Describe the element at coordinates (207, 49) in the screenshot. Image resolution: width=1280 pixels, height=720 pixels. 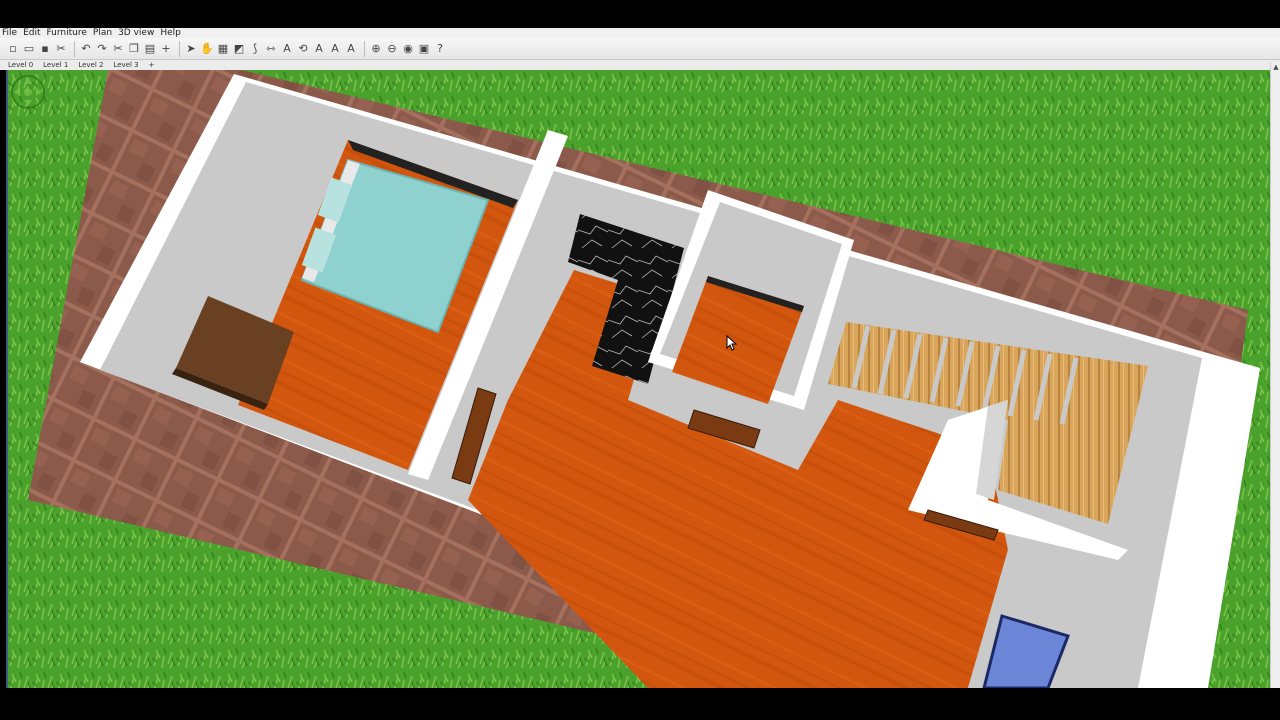
I see `pan-icon: ✋` at that location.